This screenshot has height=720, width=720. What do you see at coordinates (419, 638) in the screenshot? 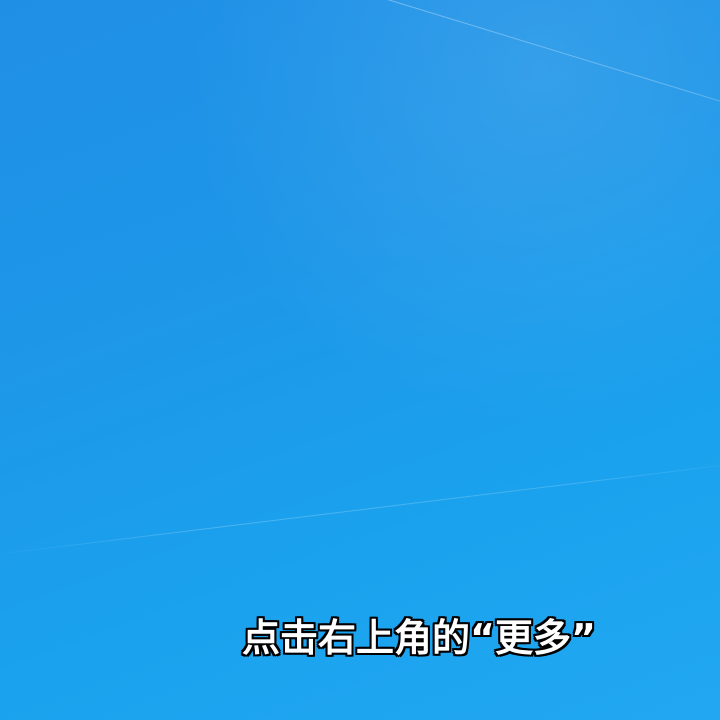
I see `subtitle-caption: 点击右上角的“更多”` at bounding box center [419, 638].